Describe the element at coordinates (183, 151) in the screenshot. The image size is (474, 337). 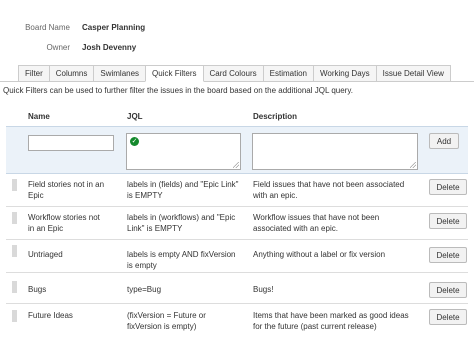
I see `jql-input: ✓` at that location.